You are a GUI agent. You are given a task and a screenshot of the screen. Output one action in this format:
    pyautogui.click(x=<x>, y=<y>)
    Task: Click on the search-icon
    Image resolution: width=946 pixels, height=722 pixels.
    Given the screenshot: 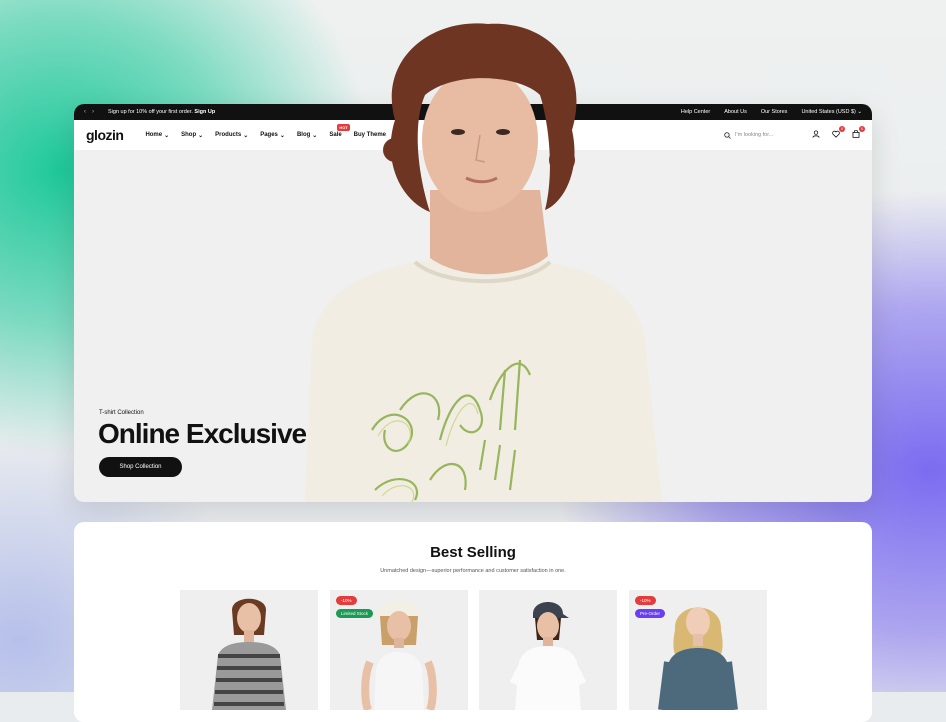 What is the action you would take?
    pyautogui.click(x=727, y=135)
    